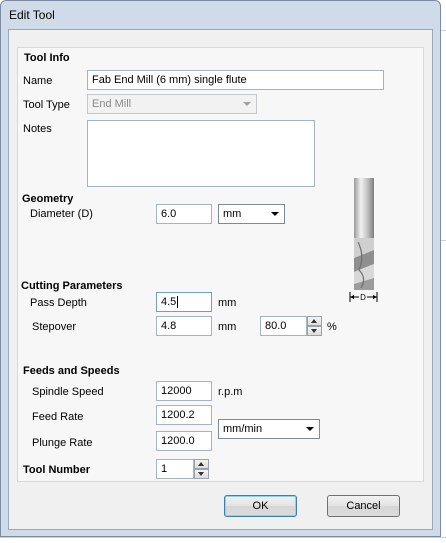 This screenshot has width=446, height=543. Describe the element at coordinates (184, 326) in the screenshot. I see `stepover-field: 4.8` at that location.